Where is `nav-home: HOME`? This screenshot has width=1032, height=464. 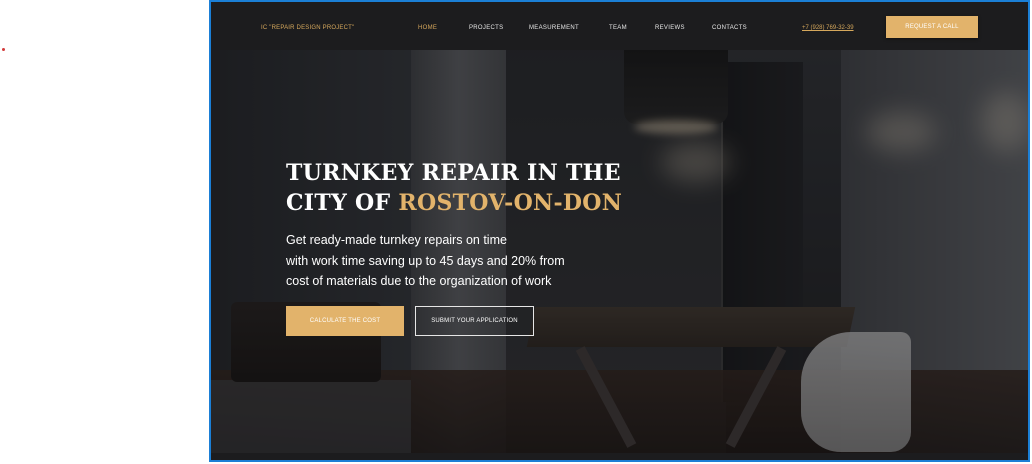 nav-home: HOME is located at coordinates (427, 28).